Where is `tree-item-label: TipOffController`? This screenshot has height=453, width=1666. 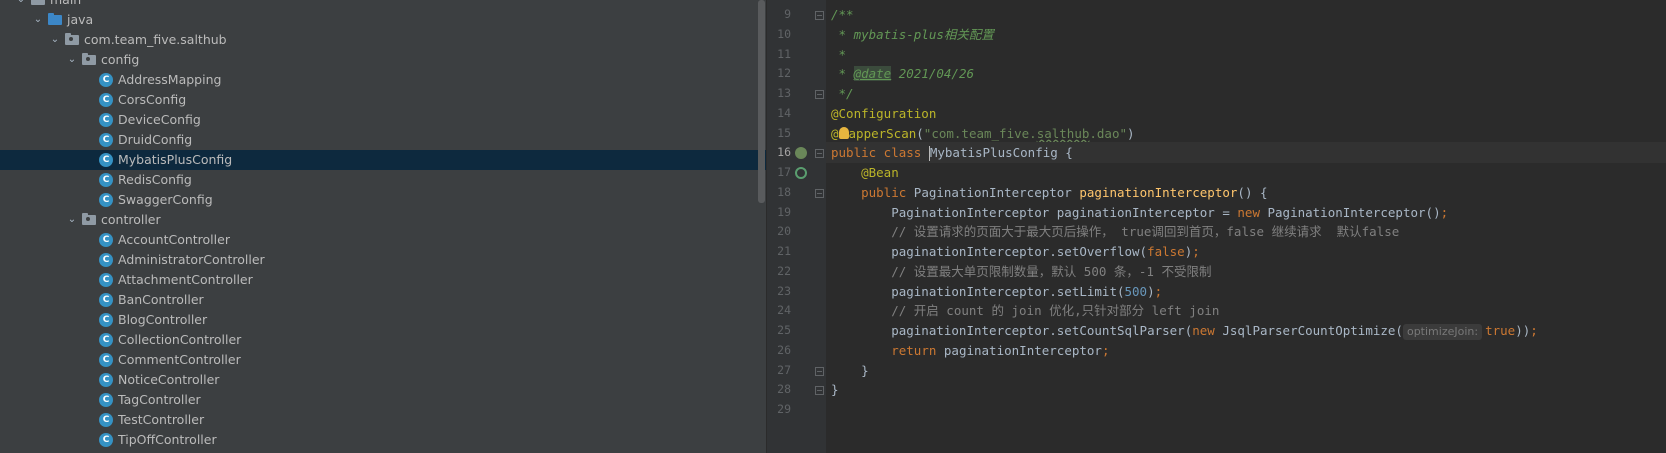
tree-item-label: TipOffController is located at coordinates (167, 439).